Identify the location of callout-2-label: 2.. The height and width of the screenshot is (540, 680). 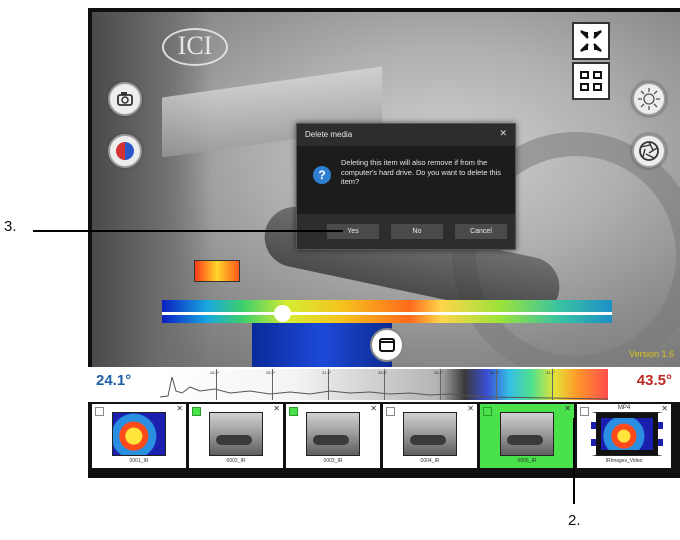
(574, 520).